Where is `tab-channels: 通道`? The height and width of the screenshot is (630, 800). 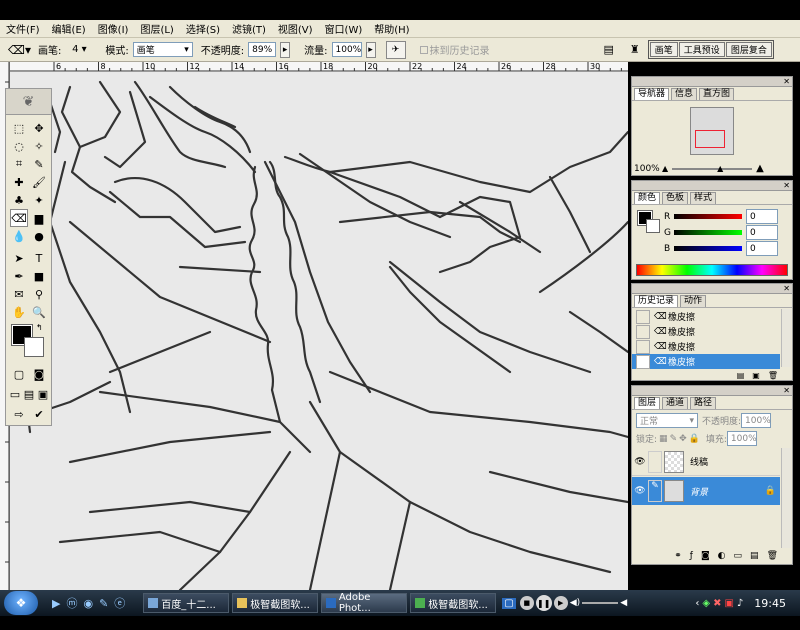 tab-channels: 通道 is located at coordinates (675, 403).